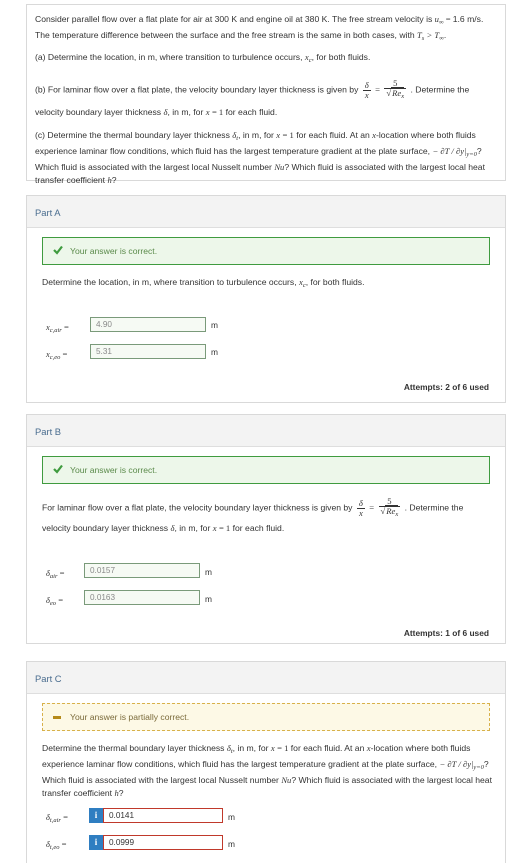 Image resolution: width=524 pixels, height=863 pixels. Describe the element at coordinates (335, 282) in the screenshot. I see `part-a-question-text-2: , for both fluids.` at that location.